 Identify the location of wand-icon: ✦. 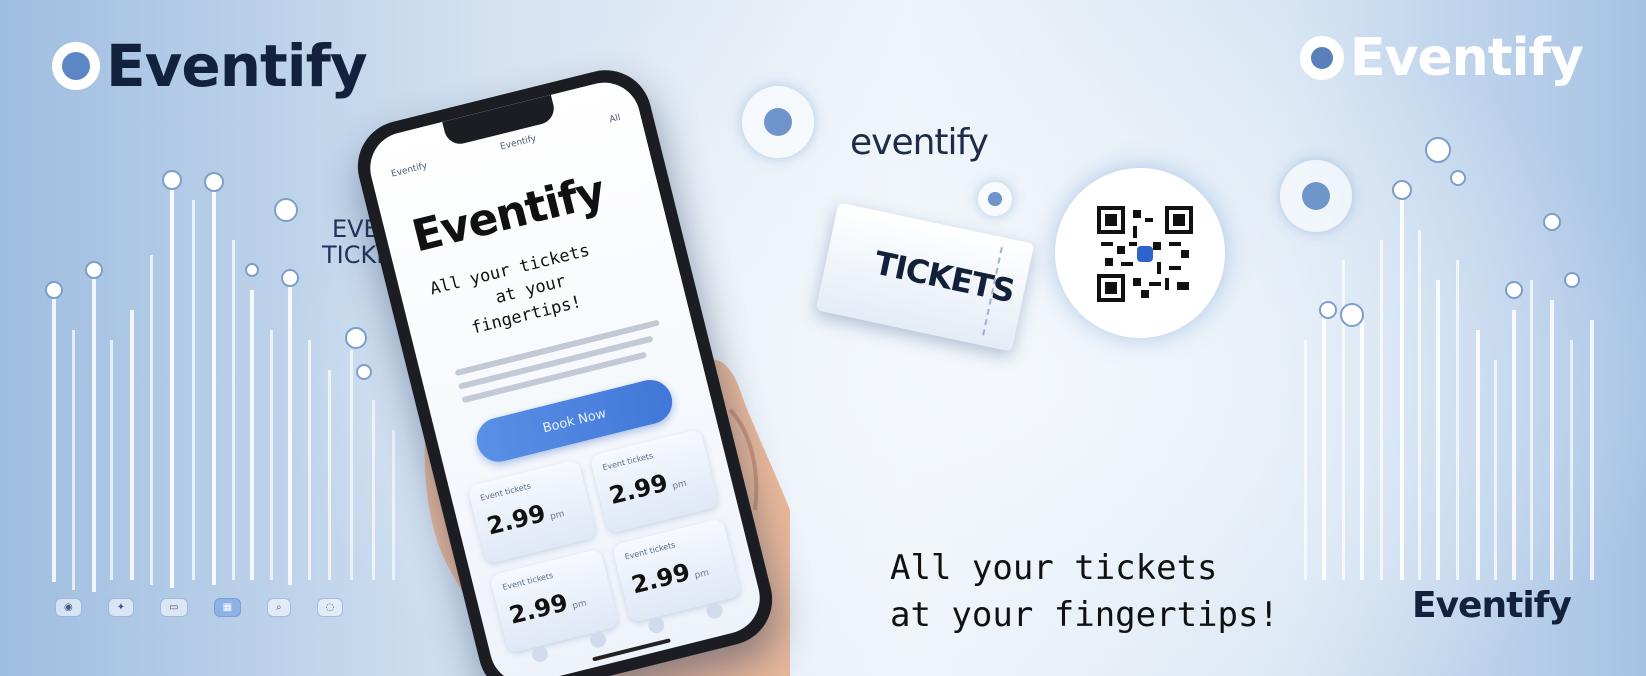
(121, 607).